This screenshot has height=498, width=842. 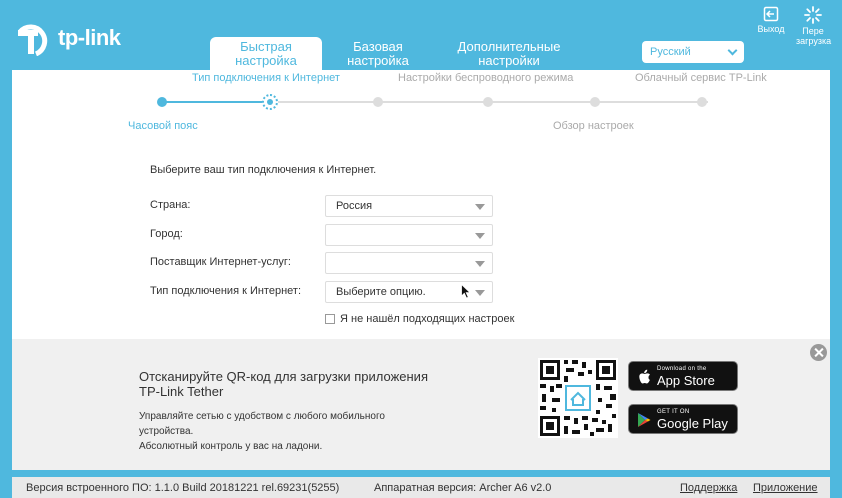 What do you see at coordinates (701, 78) in the screenshot?
I see `step-label-cloud: Облачный сервис TP-Link` at bounding box center [701, 78].